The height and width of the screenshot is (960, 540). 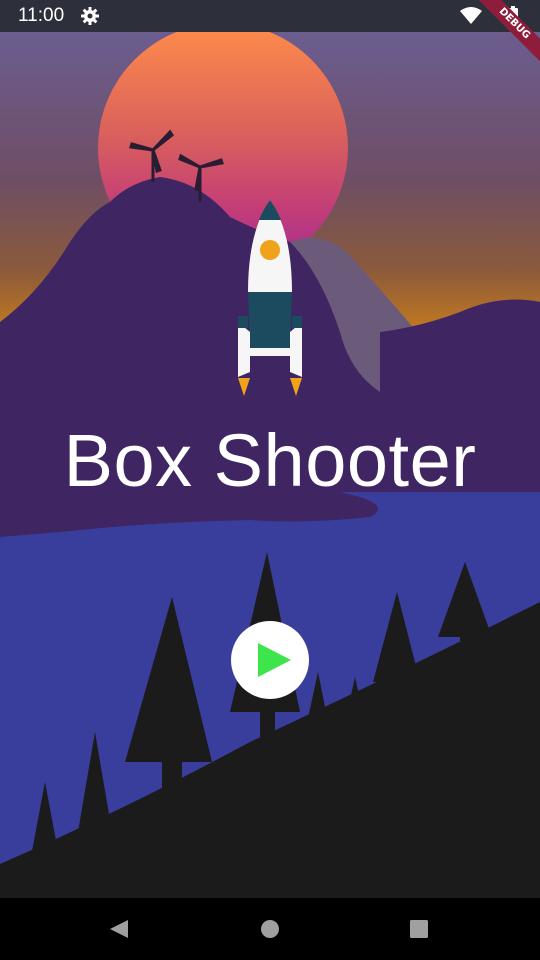 What do you see at coordinates (90, 16) in the screenshot?
I see `gear-icon` at bounding box center [90, 16].